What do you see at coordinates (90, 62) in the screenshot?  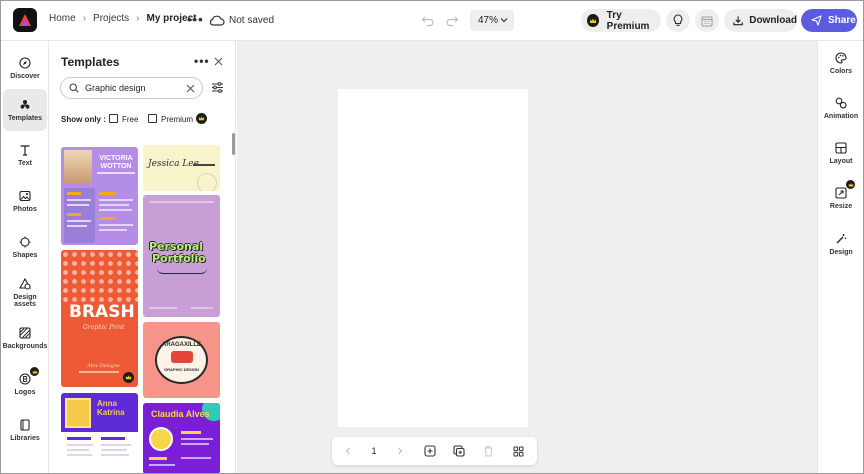 I see `panel-title: Templates` at bounding box center [90, 62].